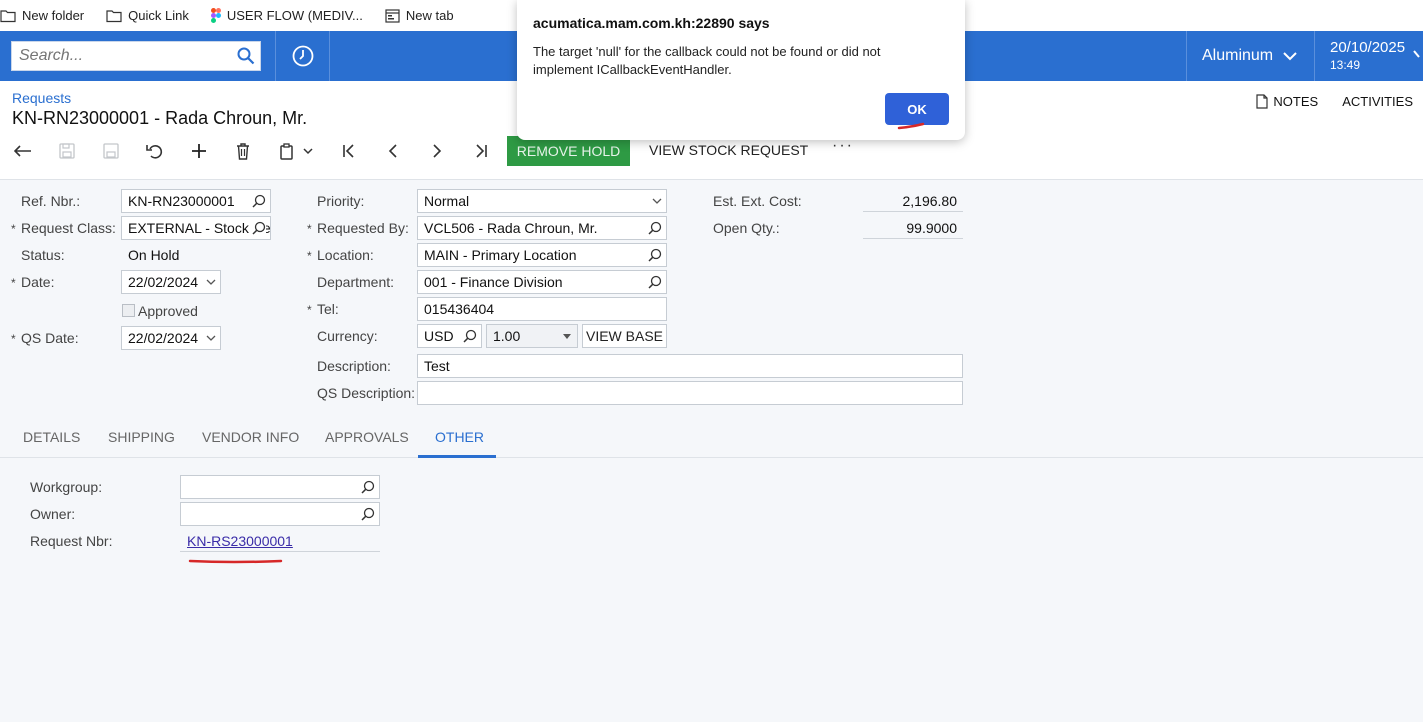  What do you see at coordinates (68, 228) in the screenshot?
I see `request-class-label: Request Class:` at bounding box center [68, 228].